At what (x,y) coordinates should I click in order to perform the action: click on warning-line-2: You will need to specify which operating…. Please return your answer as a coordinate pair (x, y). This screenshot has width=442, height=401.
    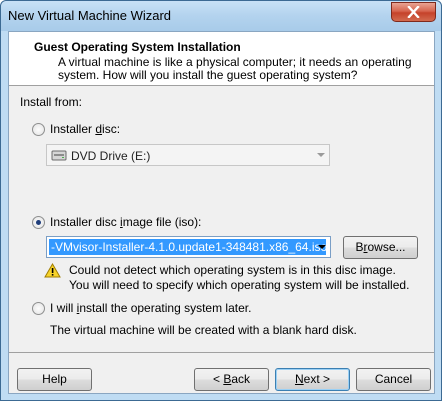
    Looking at the image, I should click on (239, 285).